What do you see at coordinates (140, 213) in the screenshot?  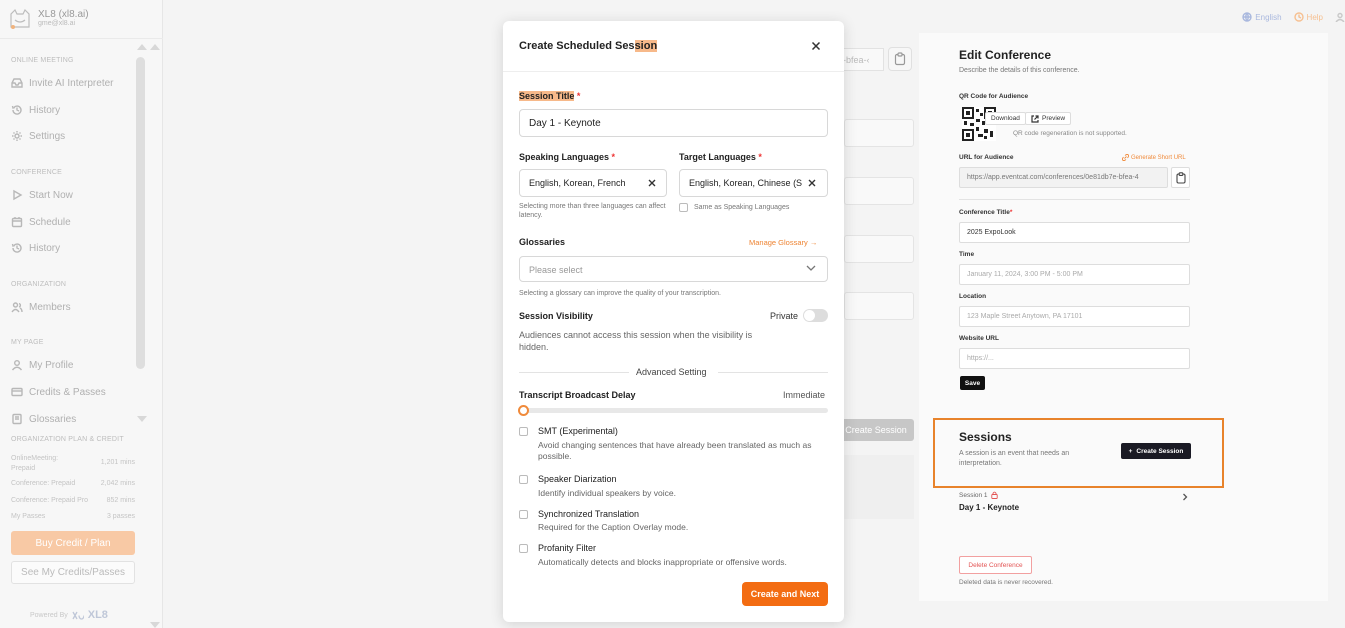 I see `sidebar-scrollbar` at bounding box center [140, 213].